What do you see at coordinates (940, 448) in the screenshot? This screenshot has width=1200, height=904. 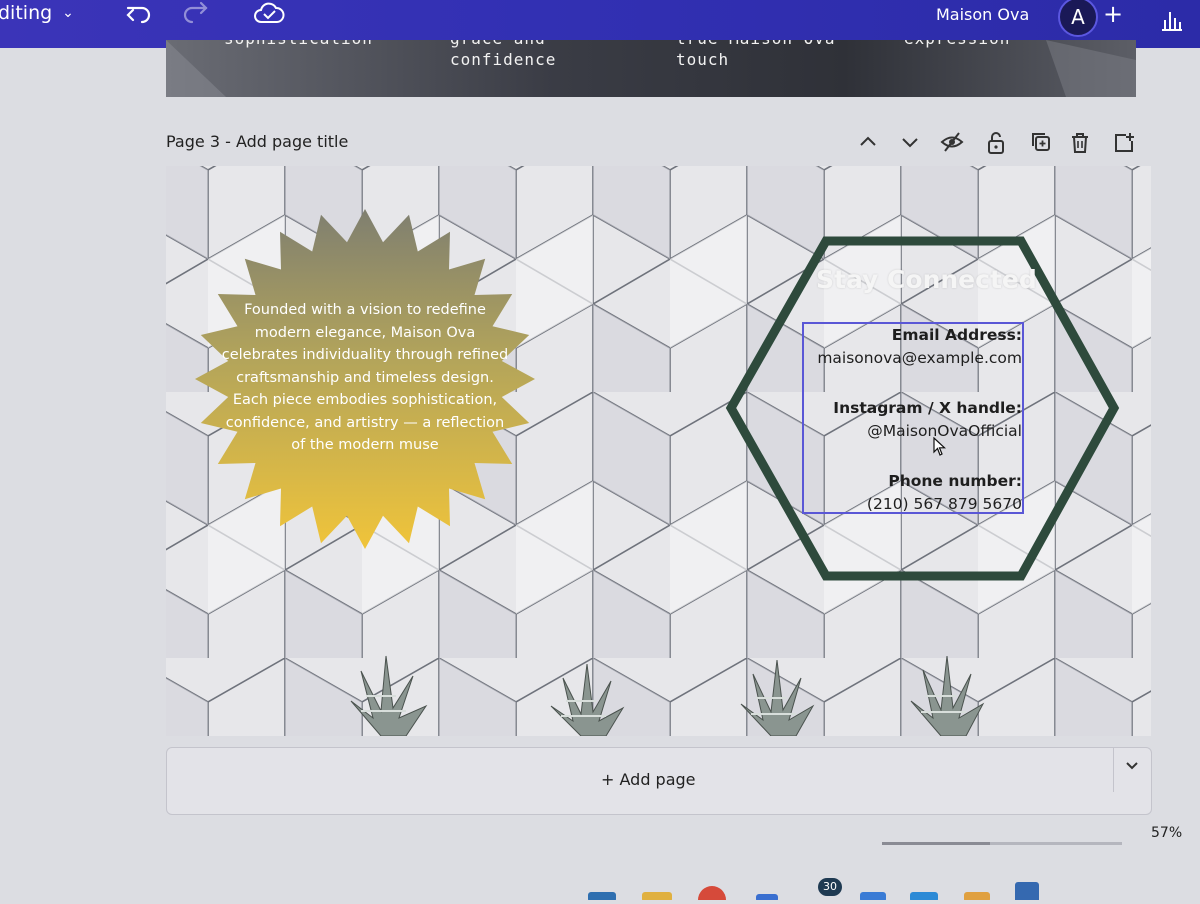 I see `mouse-cursor-icon` at bounding box center [940, 448].